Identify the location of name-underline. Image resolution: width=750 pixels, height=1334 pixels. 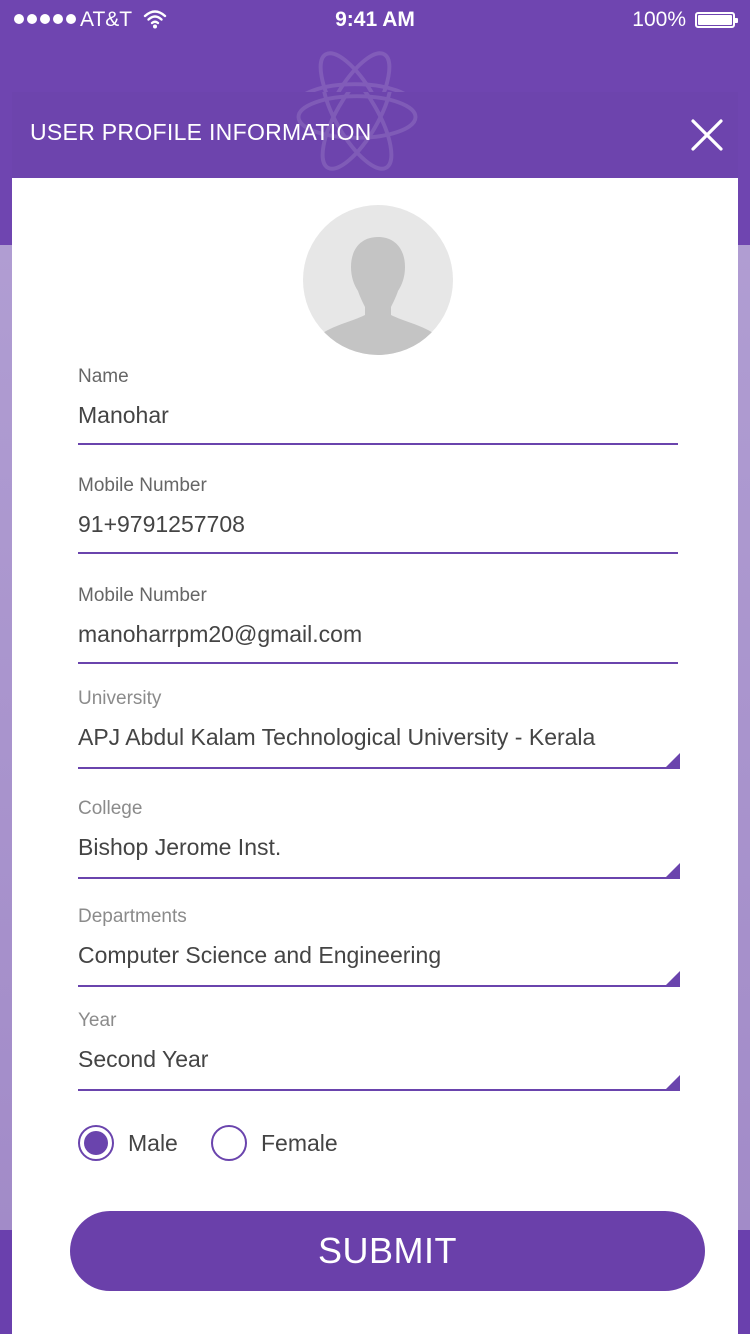
(378, 444).